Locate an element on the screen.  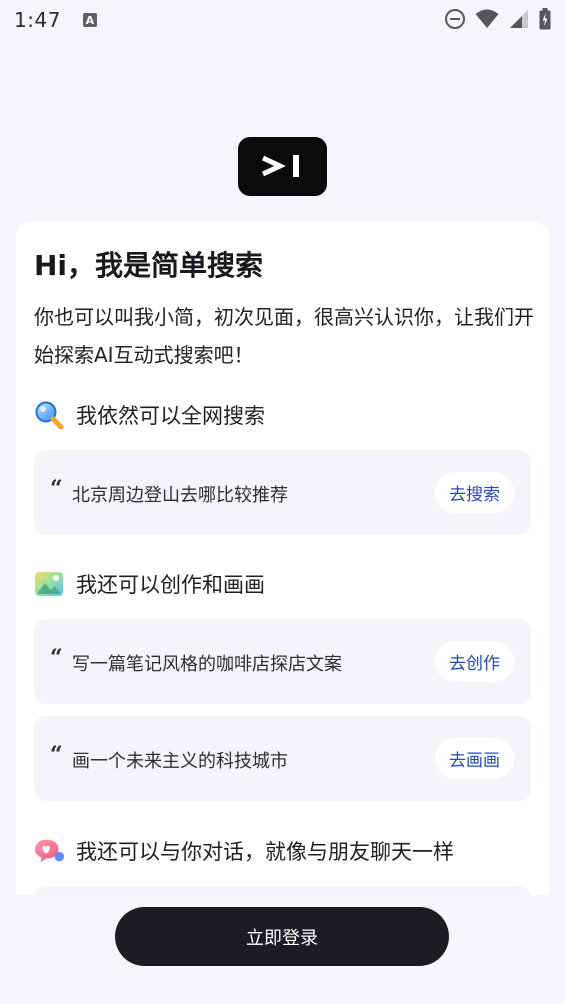
section-title-web-search: 我依然可以全网搜索 is located at coordinates (170, 416).